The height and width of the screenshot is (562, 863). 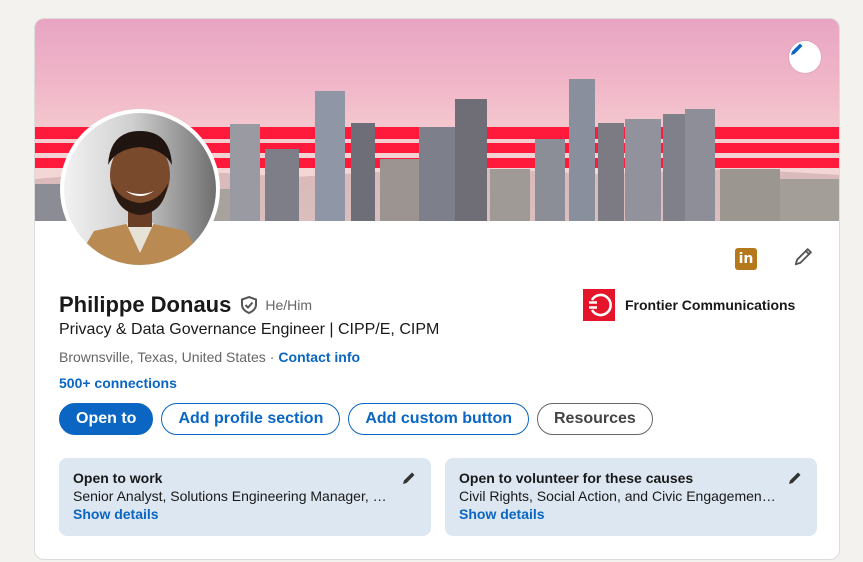 What do you see at coordinates (118, 383) in the screenshot?
I see `connections-link: 500+ connections` at bounding box center [118, 383].